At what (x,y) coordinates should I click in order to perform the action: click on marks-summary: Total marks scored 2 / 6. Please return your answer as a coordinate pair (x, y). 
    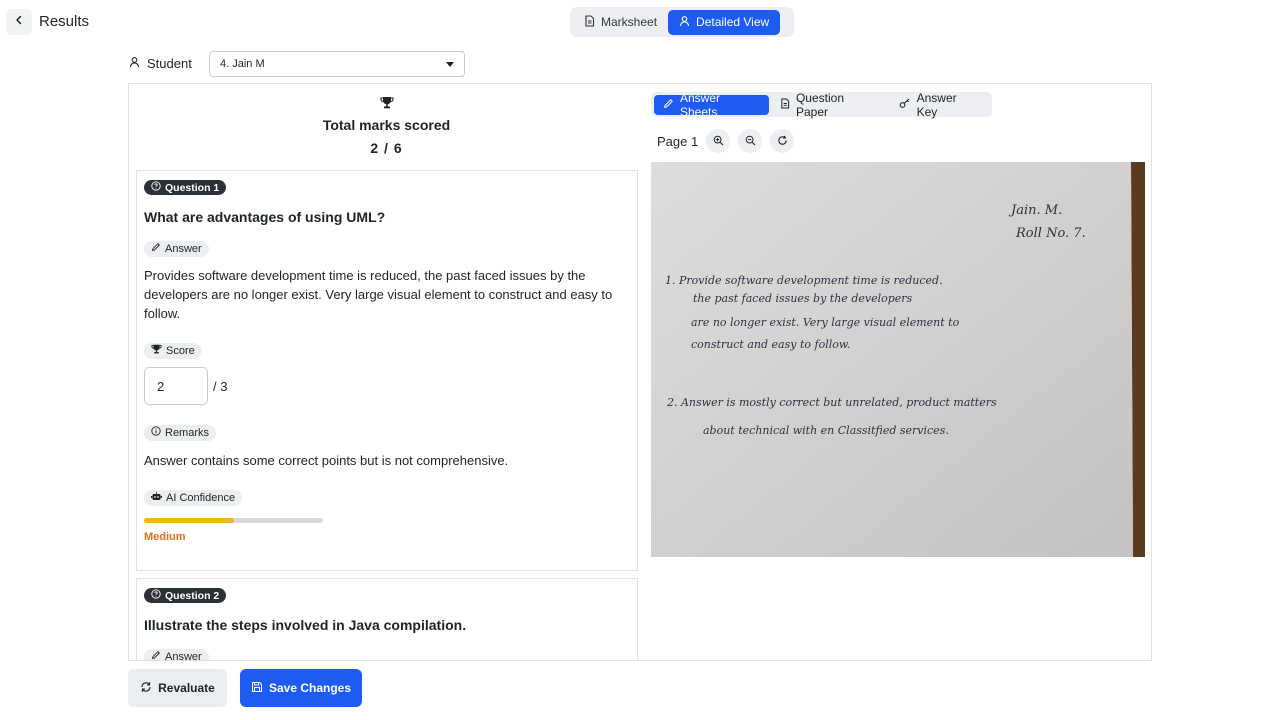
    Looking at the image, I should click on (386, 120).